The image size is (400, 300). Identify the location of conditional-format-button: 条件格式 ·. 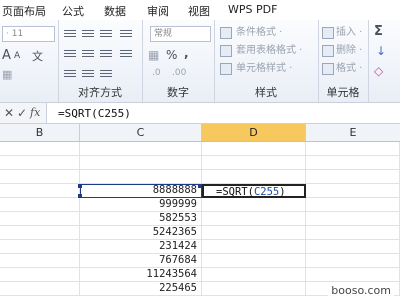
(259, 33).